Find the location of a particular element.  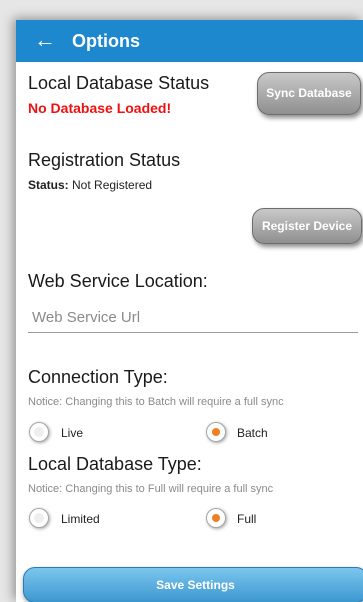

radio-full-label: Full is located at coordinates (246, 519).